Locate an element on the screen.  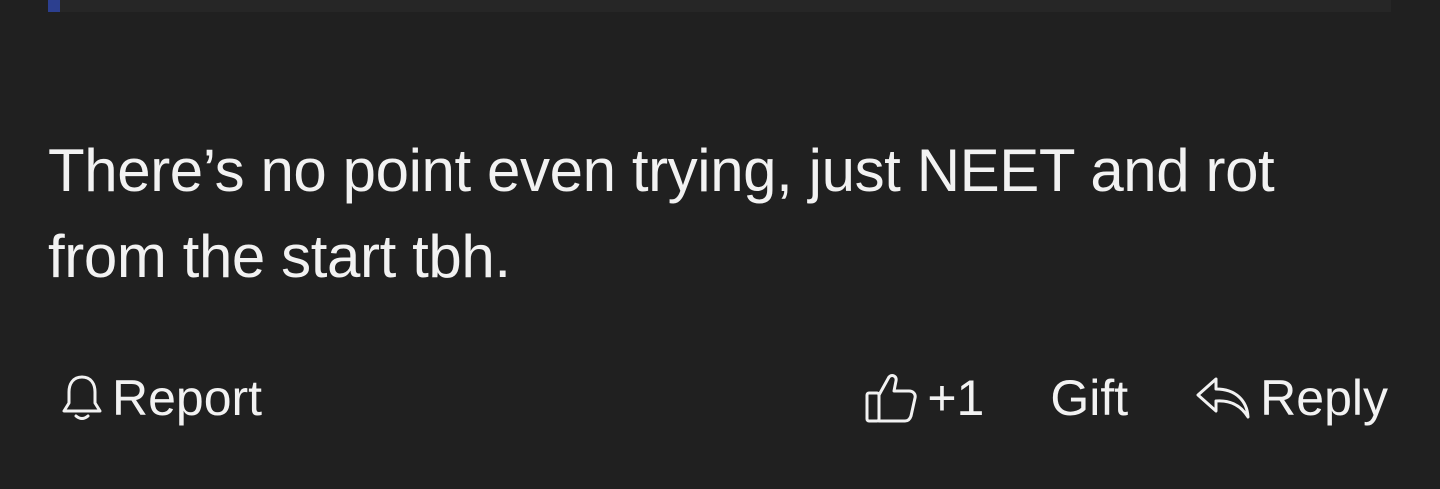
thumbs-up-icon is located at coordinates (891, 398).